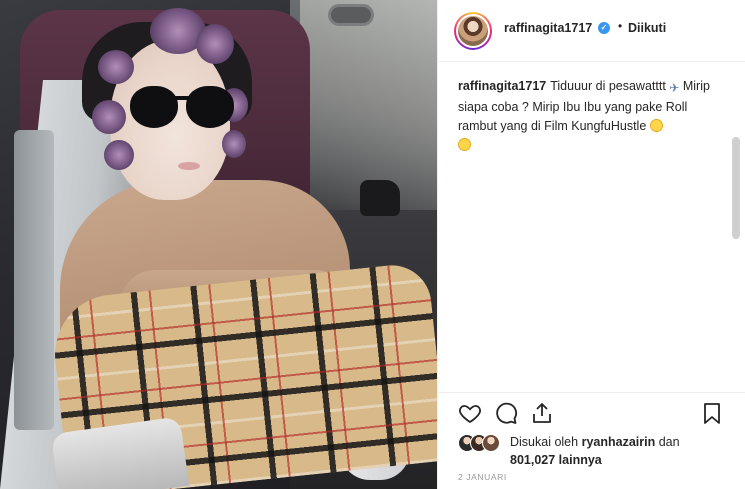  I want to click on like-button, so click(470, 413).